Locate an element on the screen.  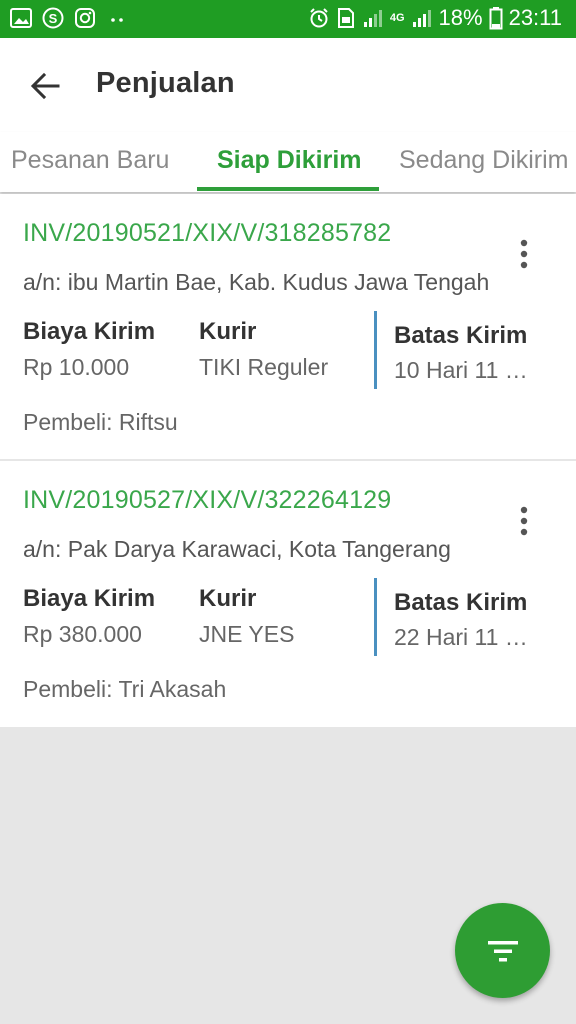
arrow-left-icon is located at coordinates (45, 86).